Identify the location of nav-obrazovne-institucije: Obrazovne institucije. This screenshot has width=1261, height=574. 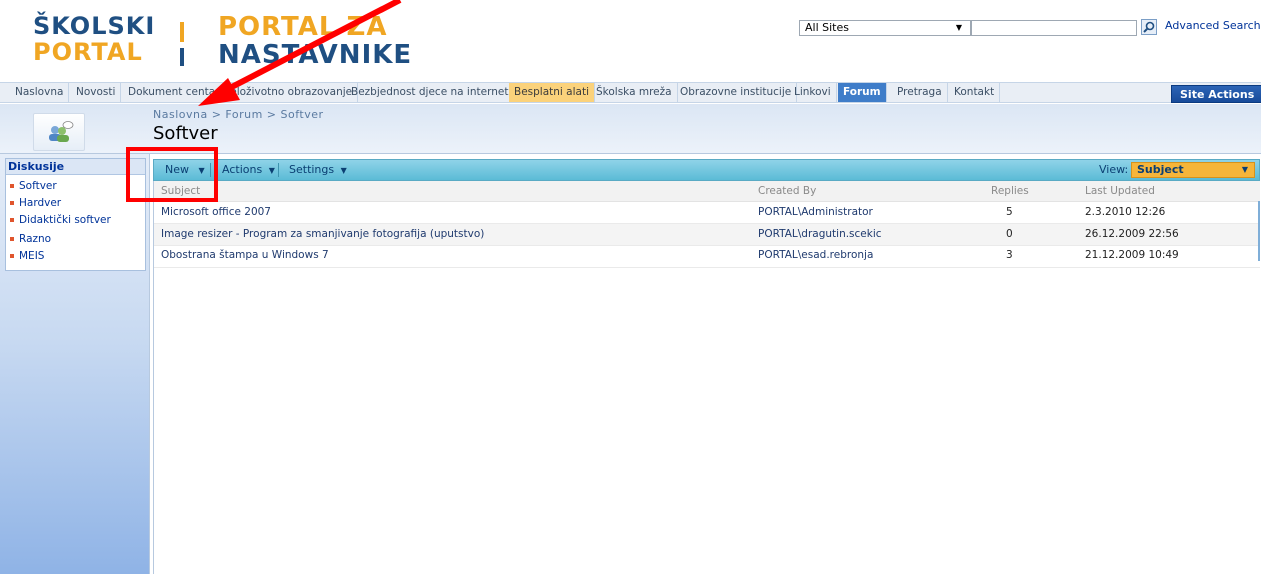
(736, 92).